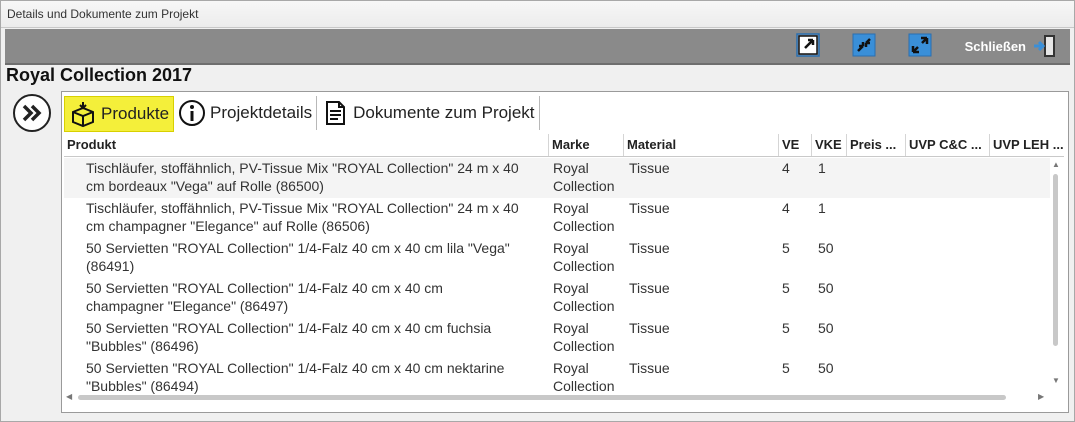  I want to click on scroll-left-icon: ◀, so click(69, 396).